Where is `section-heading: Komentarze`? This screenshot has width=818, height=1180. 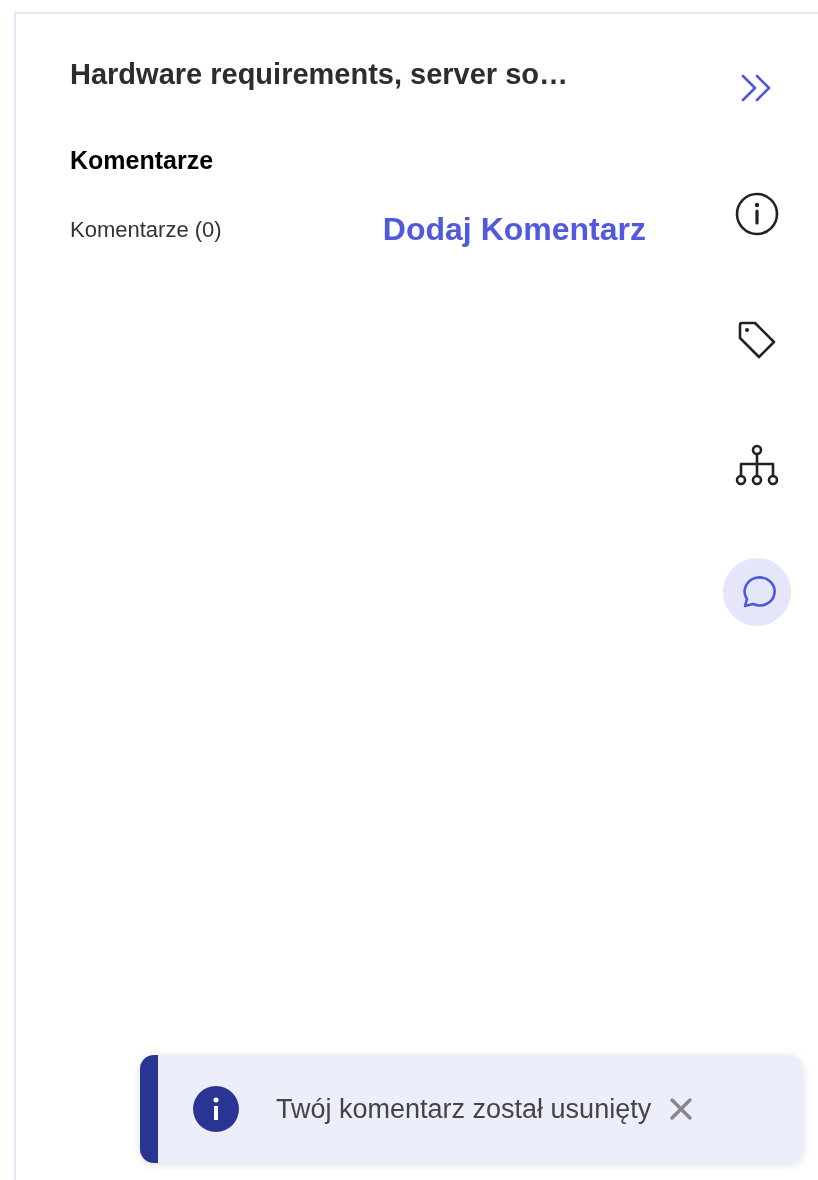 section-heading: Komentarze is located at coordinates (142, 160).